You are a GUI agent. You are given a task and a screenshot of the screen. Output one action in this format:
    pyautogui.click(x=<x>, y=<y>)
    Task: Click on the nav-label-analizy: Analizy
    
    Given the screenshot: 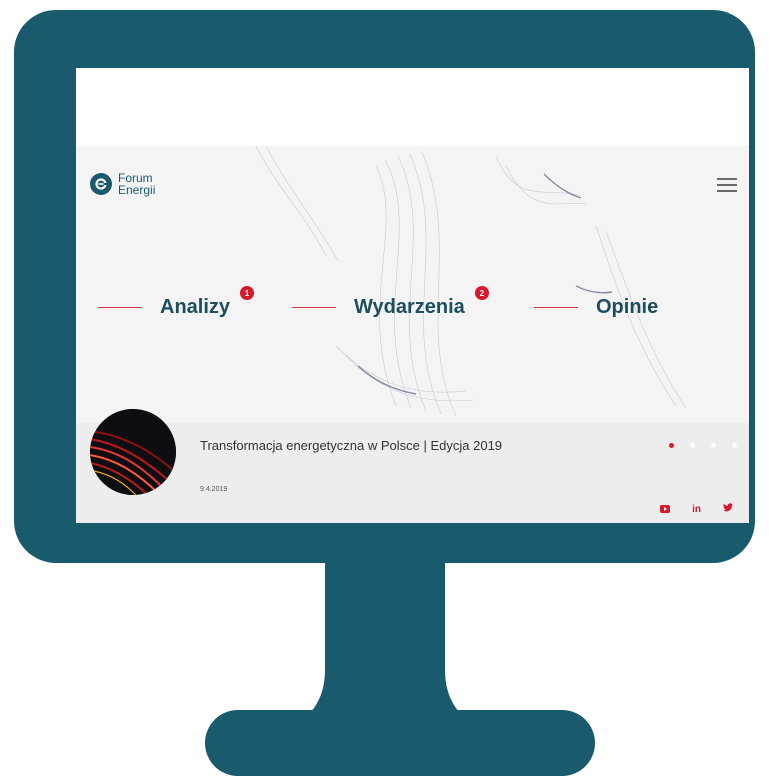 What is the action you would take?
    pyautogui.click(x=195, y=307)
    